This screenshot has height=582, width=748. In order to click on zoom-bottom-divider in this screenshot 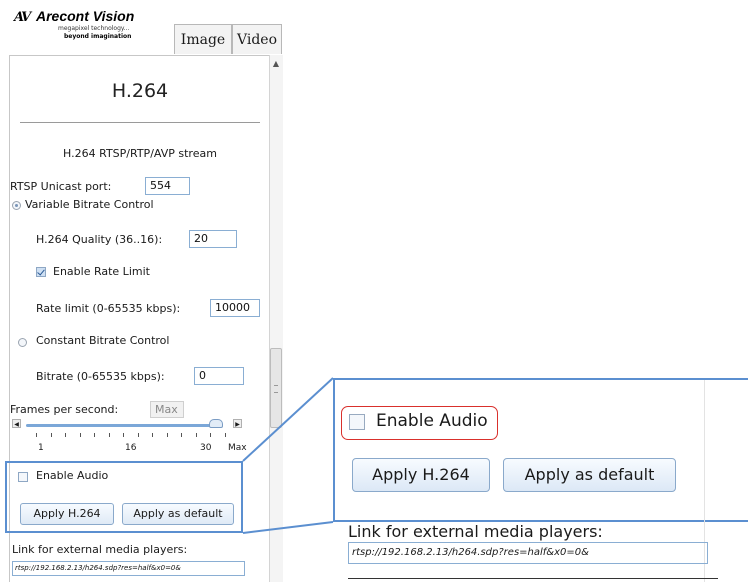, I will do `click(533, 578)`.